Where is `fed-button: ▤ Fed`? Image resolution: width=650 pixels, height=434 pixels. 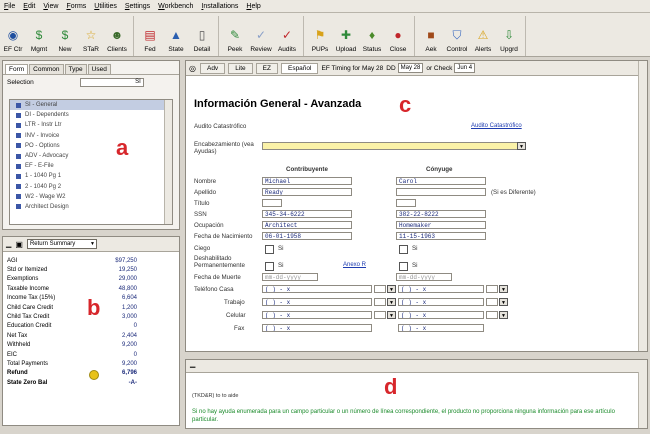 fed-button: ▤ Fed is located at coordinates (150, 41).